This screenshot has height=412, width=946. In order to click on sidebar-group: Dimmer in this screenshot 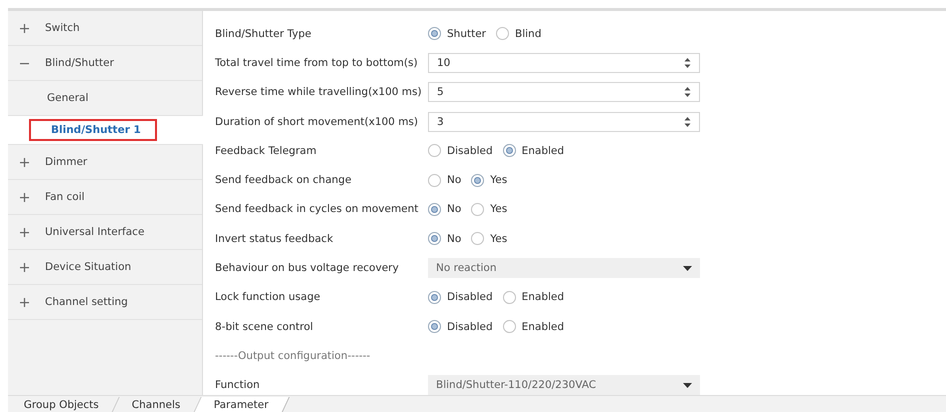, I will do `click(66, 162)`.